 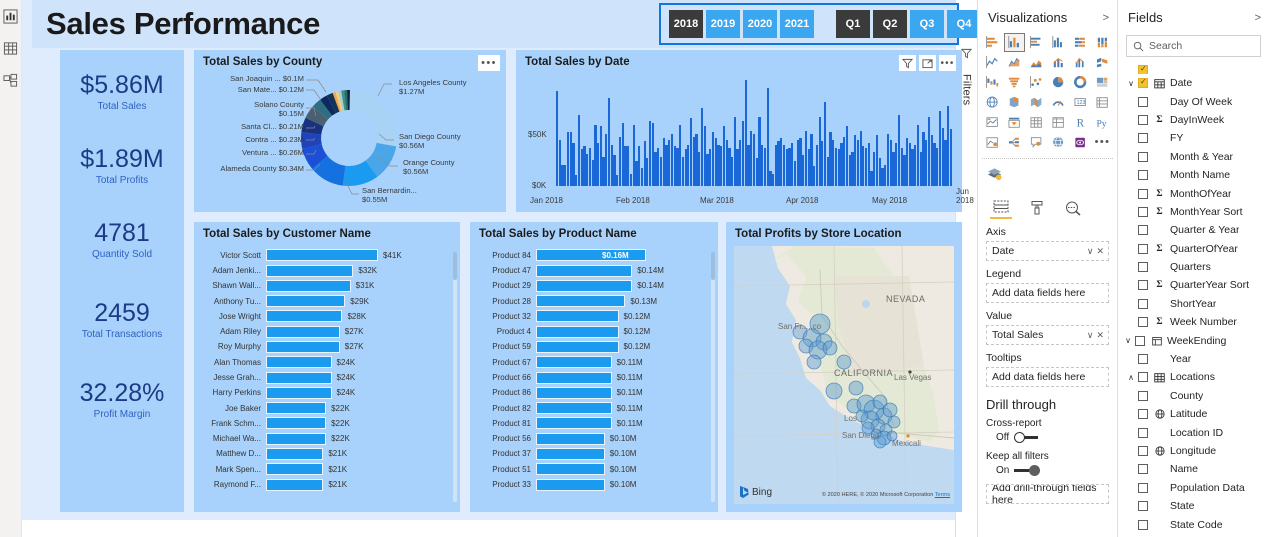 I want to click on arcgis-map-icon, so click(x=1058, y=142).